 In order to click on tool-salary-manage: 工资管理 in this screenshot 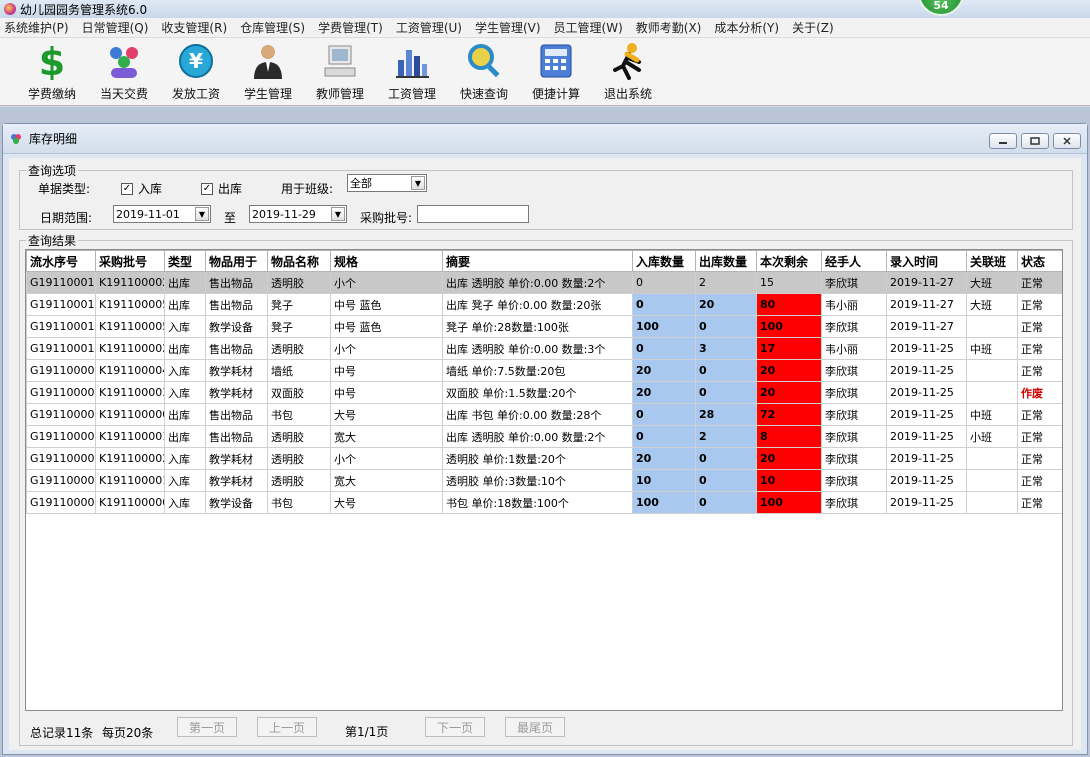, I will do `click(412, 71)`.